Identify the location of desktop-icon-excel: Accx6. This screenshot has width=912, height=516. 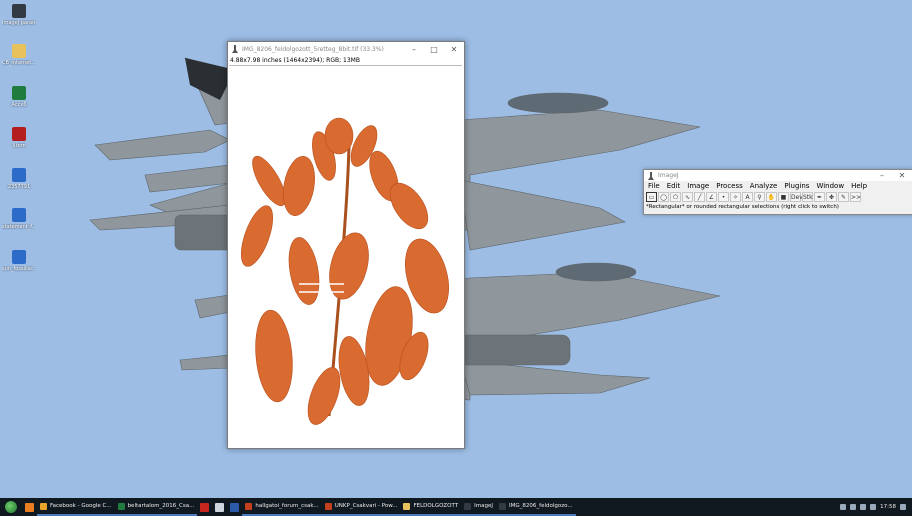
(19, 97).